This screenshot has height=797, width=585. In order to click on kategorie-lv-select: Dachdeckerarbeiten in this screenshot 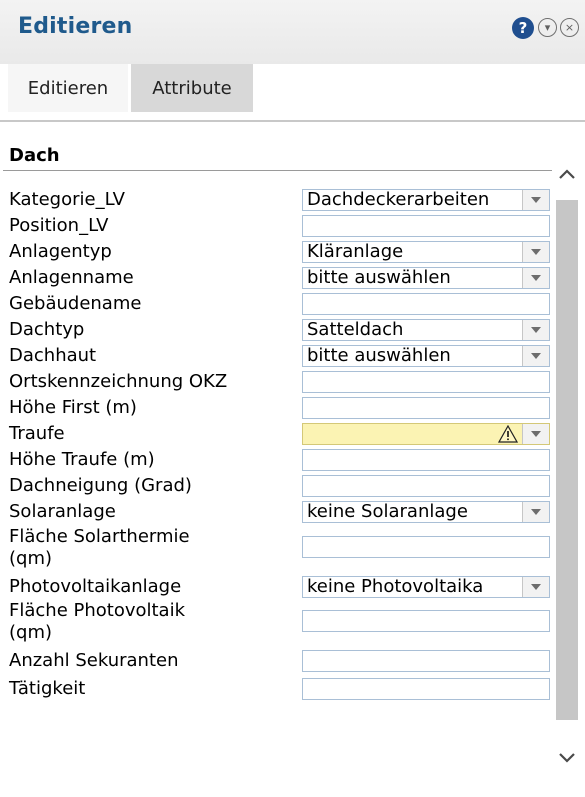, I will do `click(426, 200)`.